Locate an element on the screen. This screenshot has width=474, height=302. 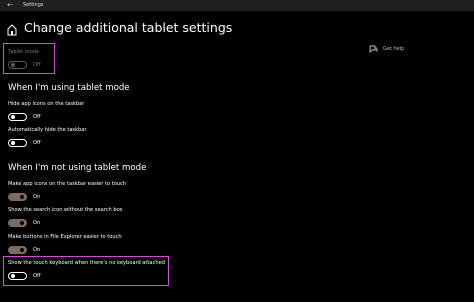
window-title: Settings is located at coordinates (33, 5).